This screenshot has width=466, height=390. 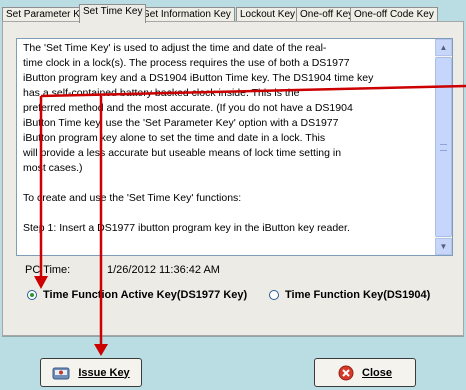 I want to click on key-reader-icon, so click(x=61, y=373).